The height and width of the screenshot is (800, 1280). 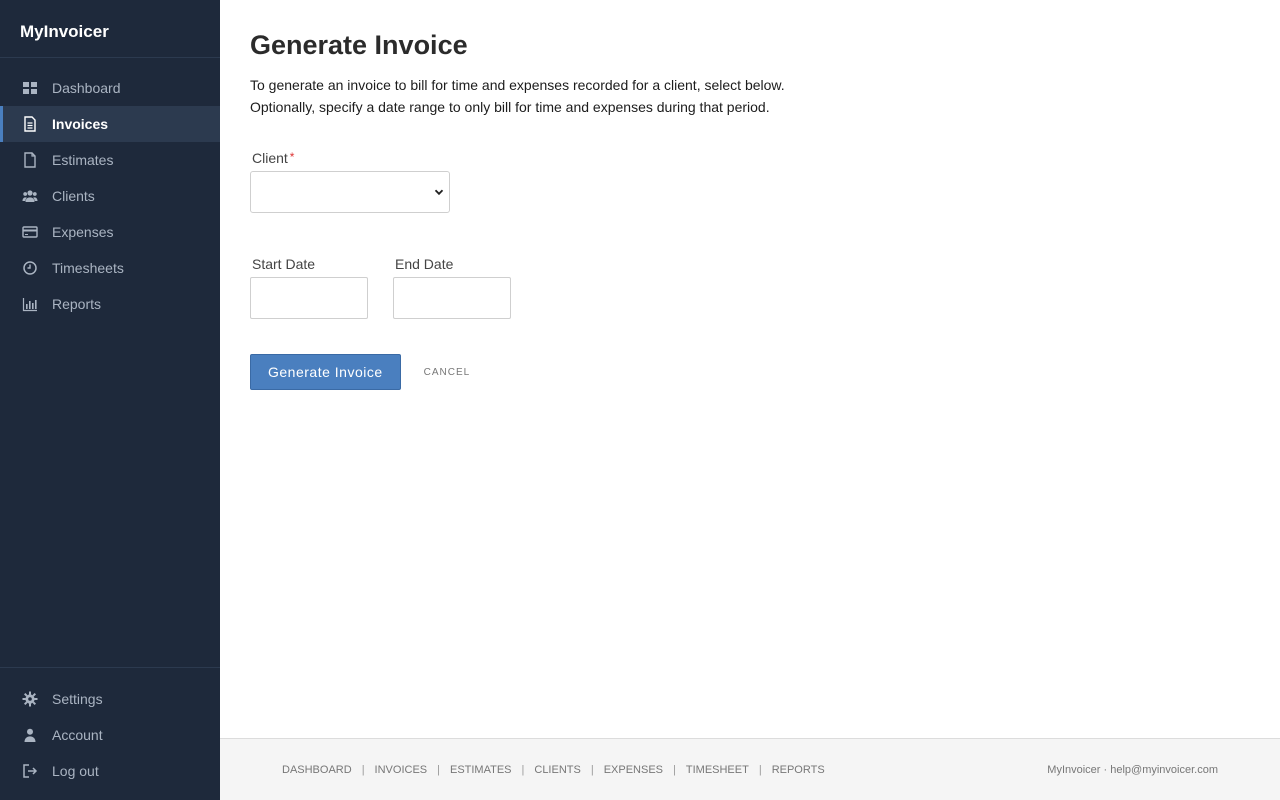 What do you see at coordinates (325, 372) in the screenshot?
I see `generate-invoice-button: Generate Invoice` at bounding box center [325, 372].